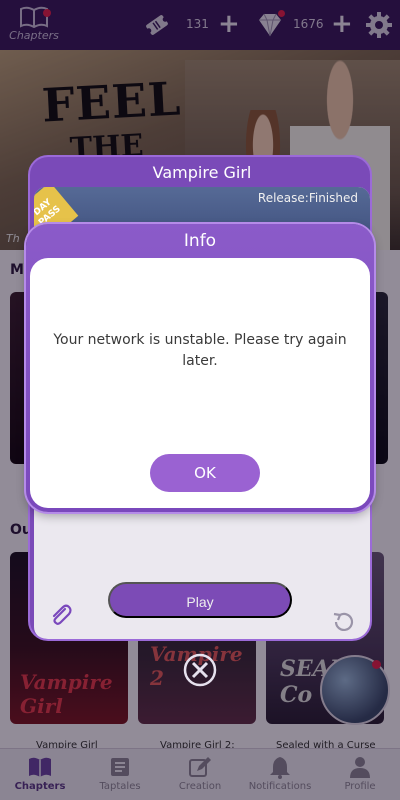  I want to click on story-title: Vampire Girl, so click(202, 172).